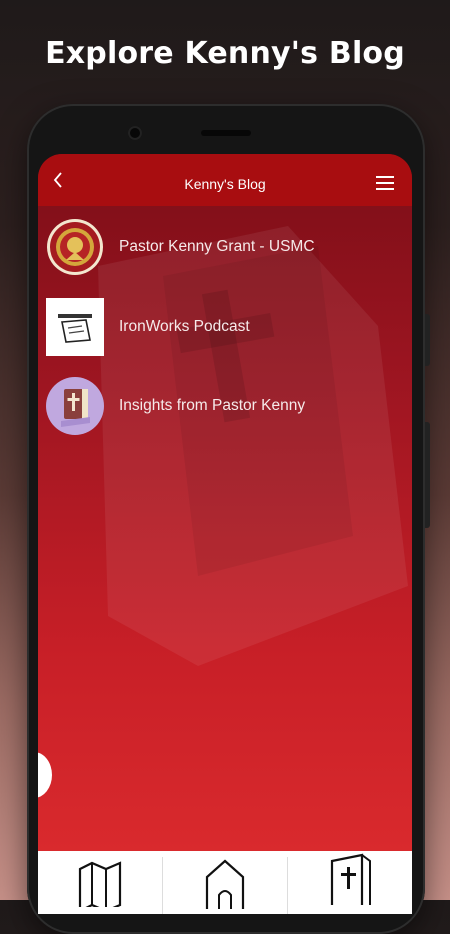 This screenshot has width=450, height=934. I want to click on blog-list-item-label: IronWorks Podcast, so click(184, 326).